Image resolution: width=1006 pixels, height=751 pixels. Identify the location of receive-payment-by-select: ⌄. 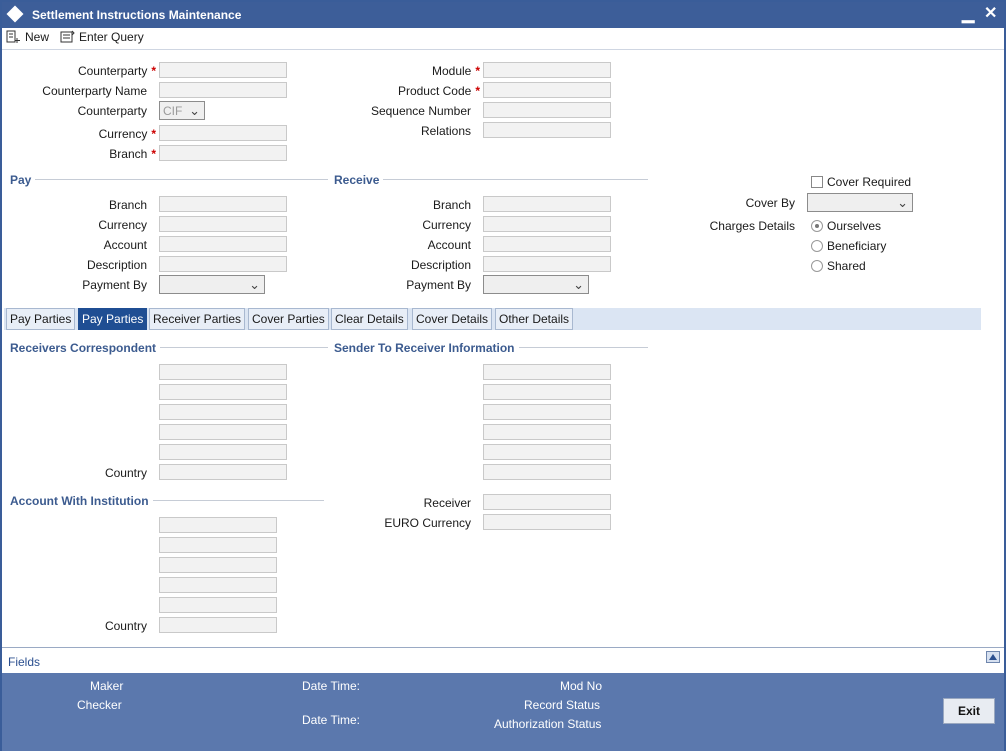
(536, 284).